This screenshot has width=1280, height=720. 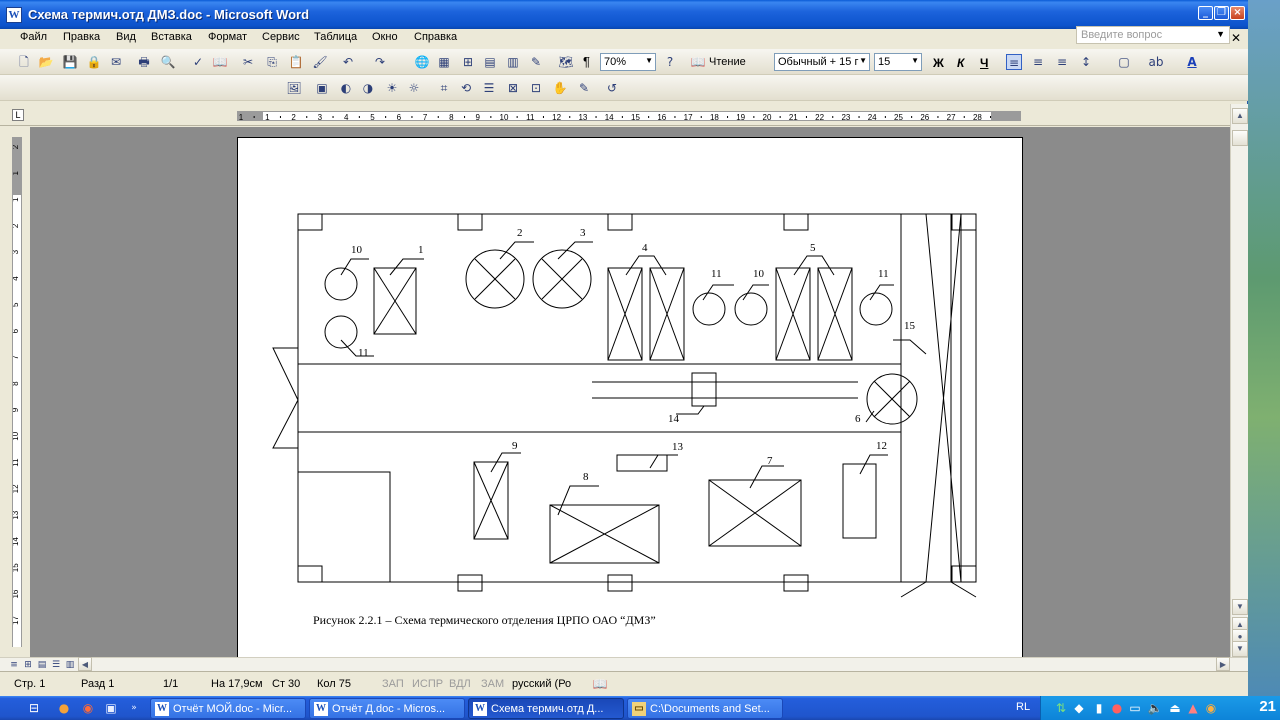 What do you see at coordinates (1240, 138) in the screenshot?
I see `scroll-thumb` at bounding box center [1240, 138].